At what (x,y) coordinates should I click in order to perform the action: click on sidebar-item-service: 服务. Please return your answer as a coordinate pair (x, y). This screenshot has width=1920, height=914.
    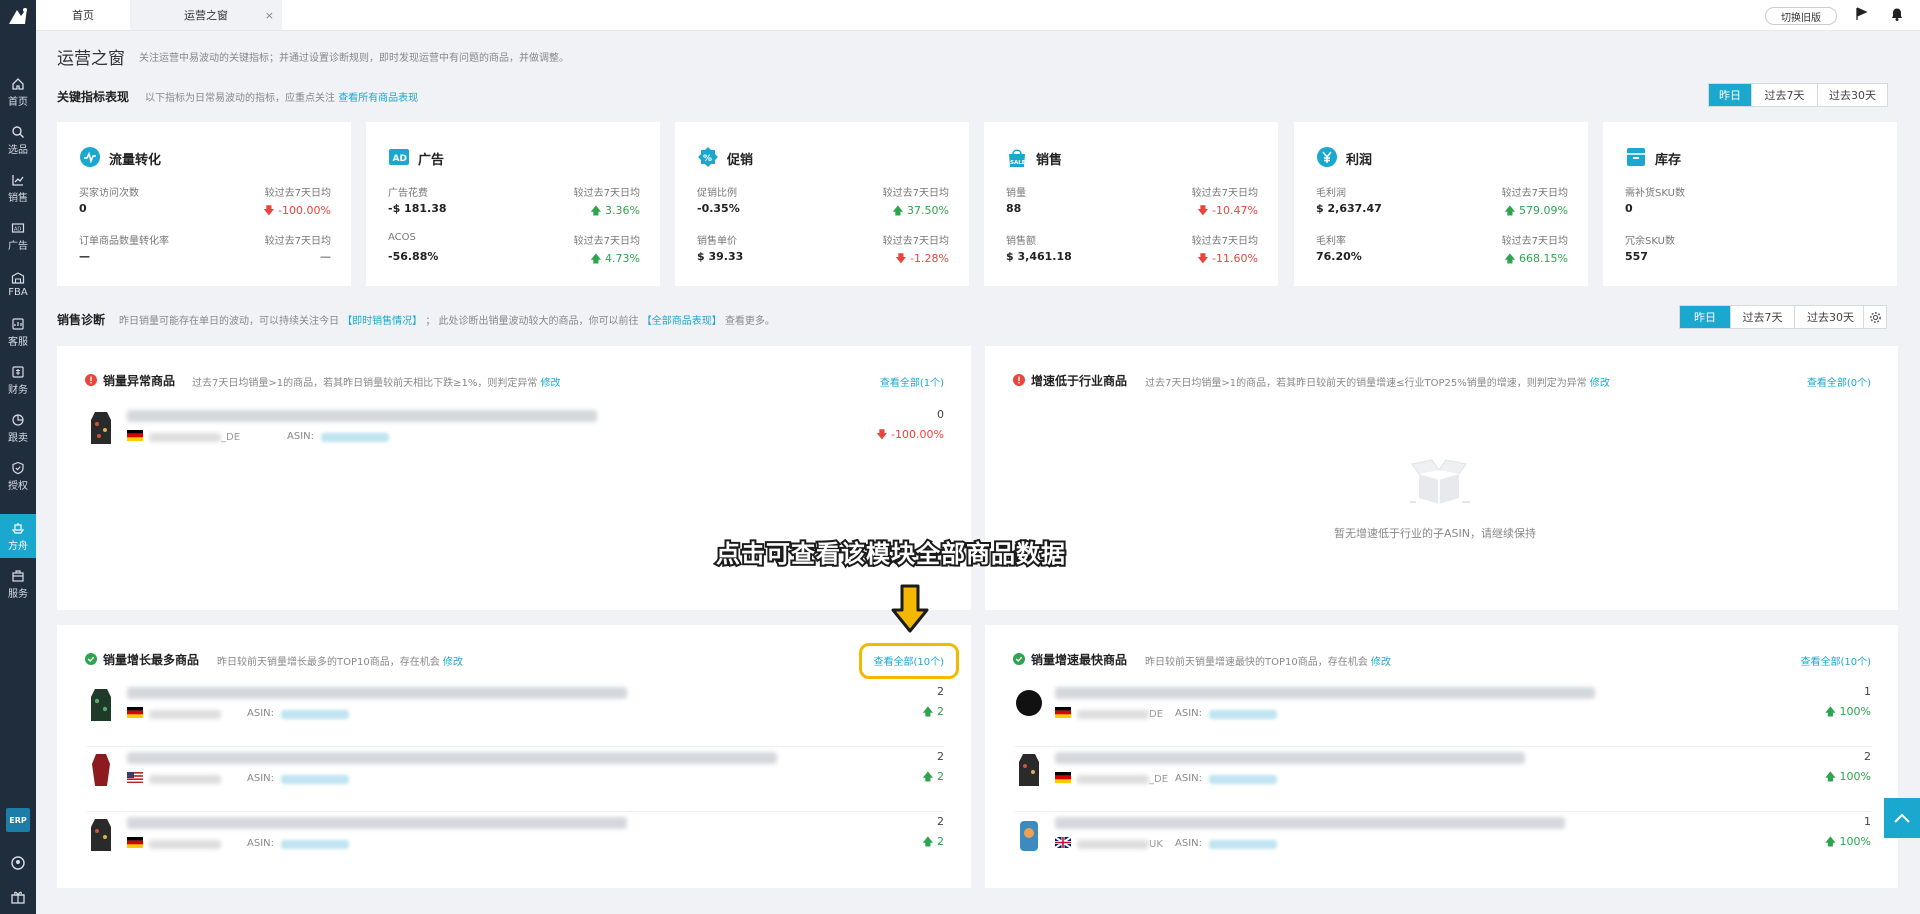
    Looking at the image, I should click on (18, 584).